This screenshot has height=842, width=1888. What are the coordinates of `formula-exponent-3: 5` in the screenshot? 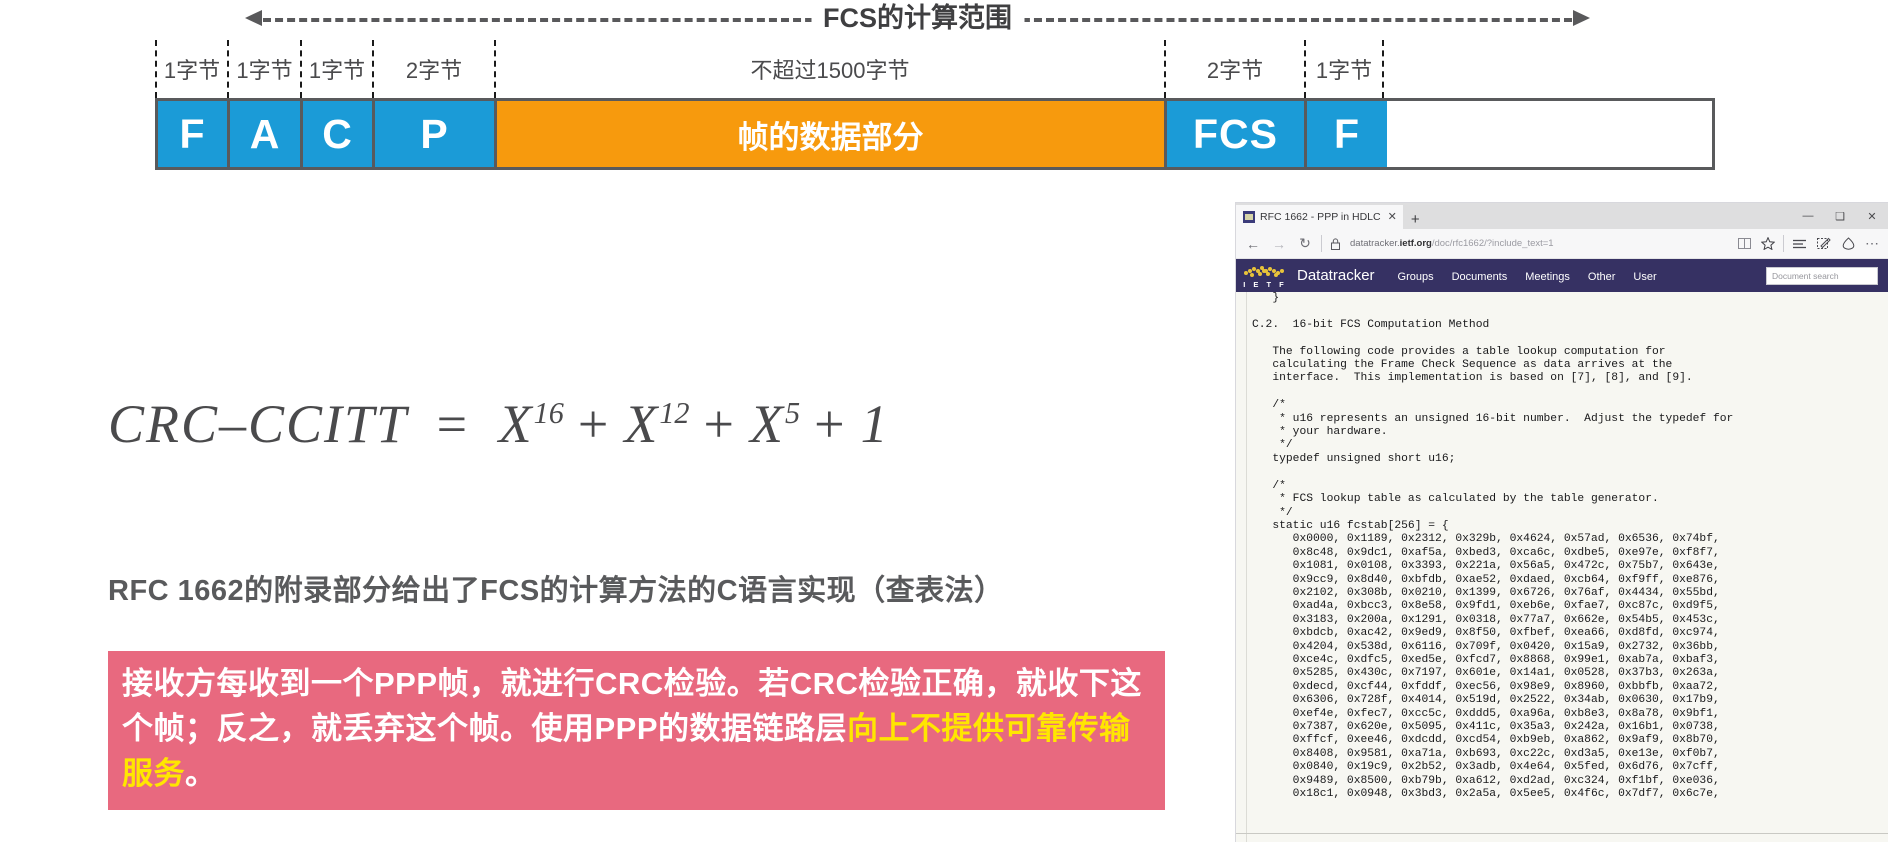 It's located at (793, 413).